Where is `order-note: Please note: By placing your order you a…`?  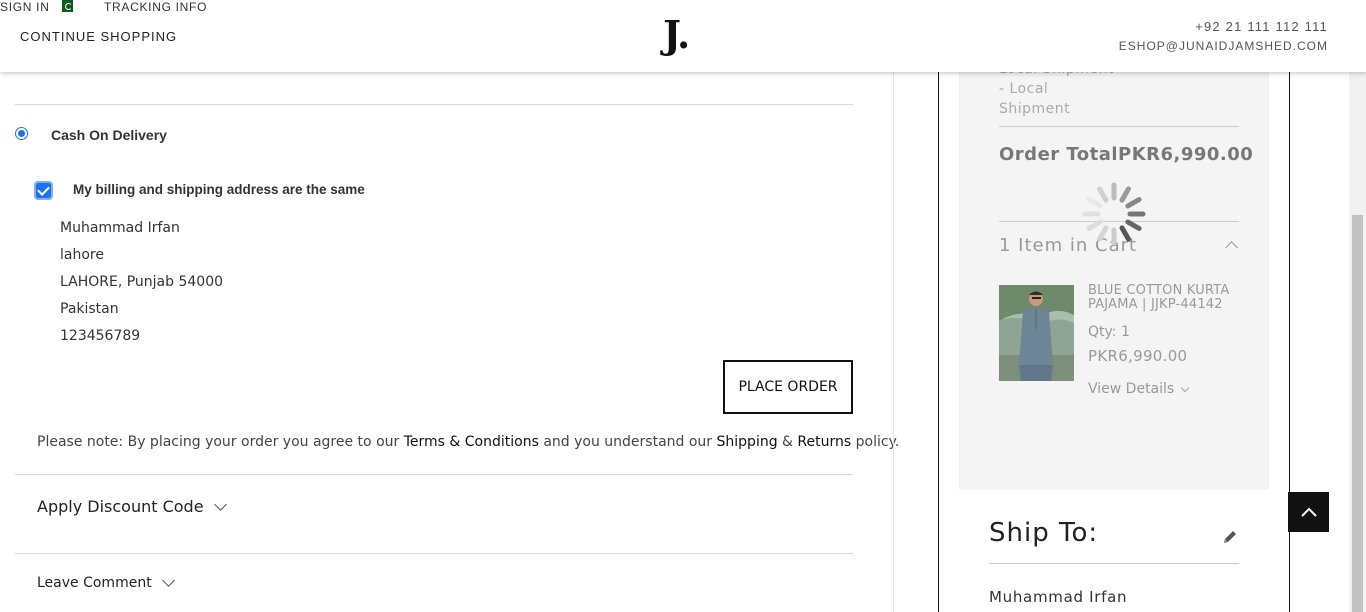 order-note: Please note: By placing your order you a… is located at coordinates (468, 442).